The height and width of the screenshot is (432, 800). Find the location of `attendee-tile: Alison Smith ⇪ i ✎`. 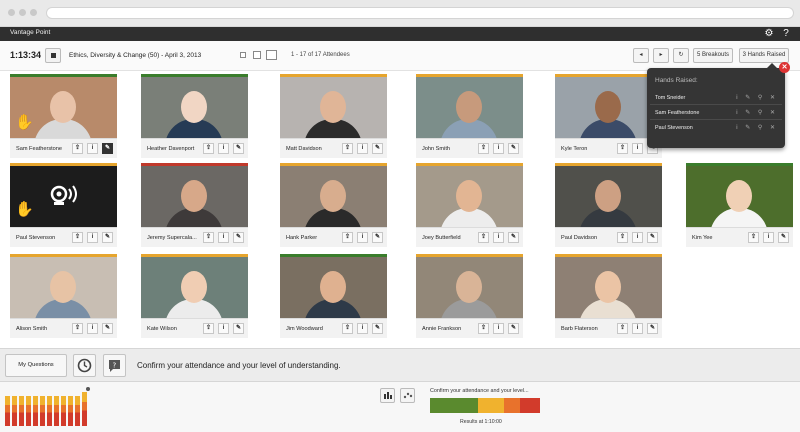

attendee-tile: Alison Smith ⇪ i ✎ is located at coordinates (63, 296).